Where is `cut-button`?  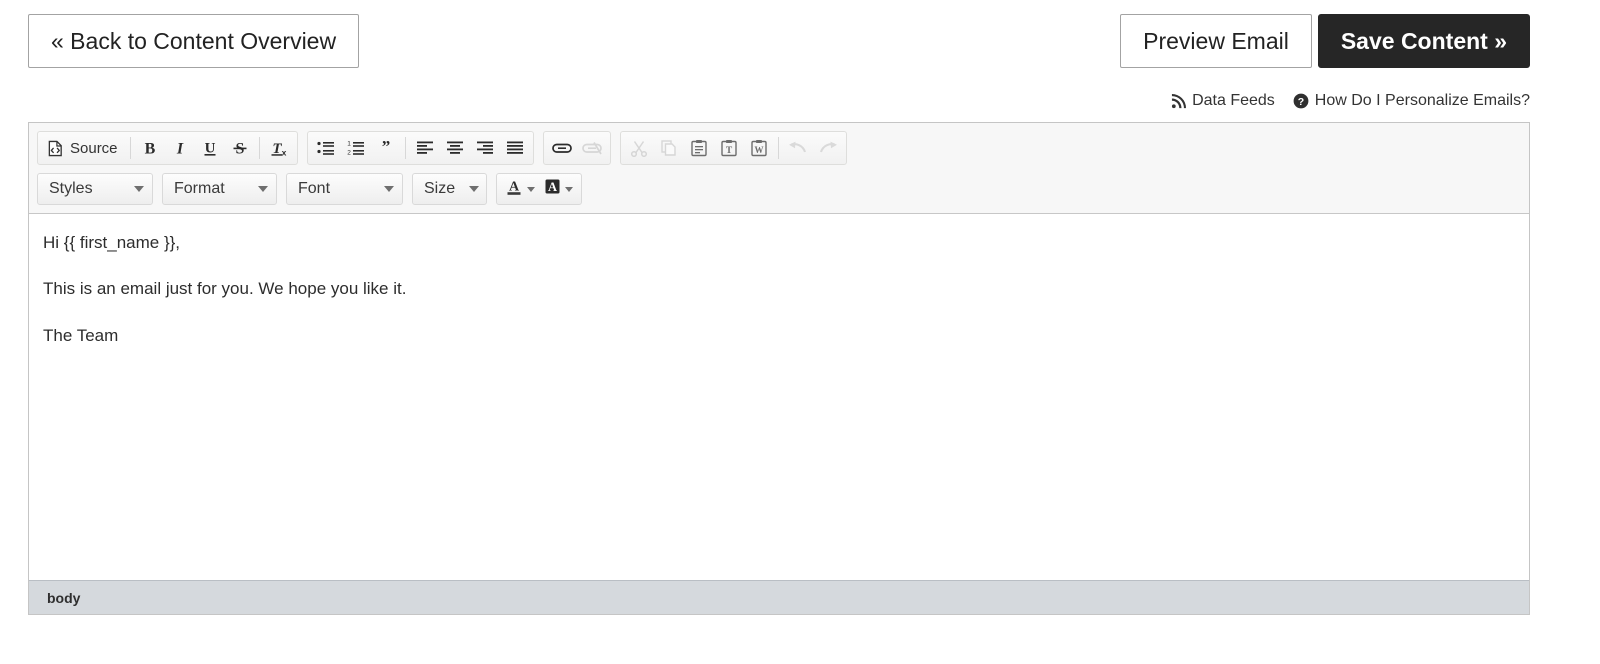
cut-button is located at coordinates (639, 148).